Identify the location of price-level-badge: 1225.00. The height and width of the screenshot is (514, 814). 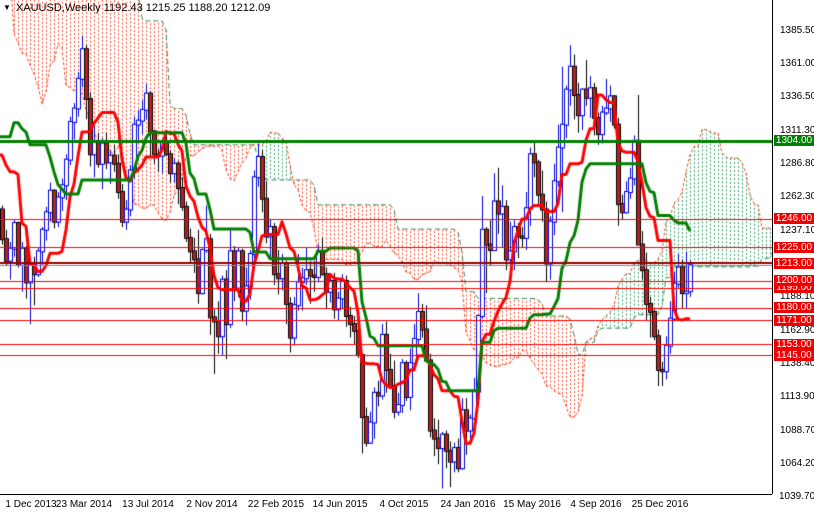
(794, 247).